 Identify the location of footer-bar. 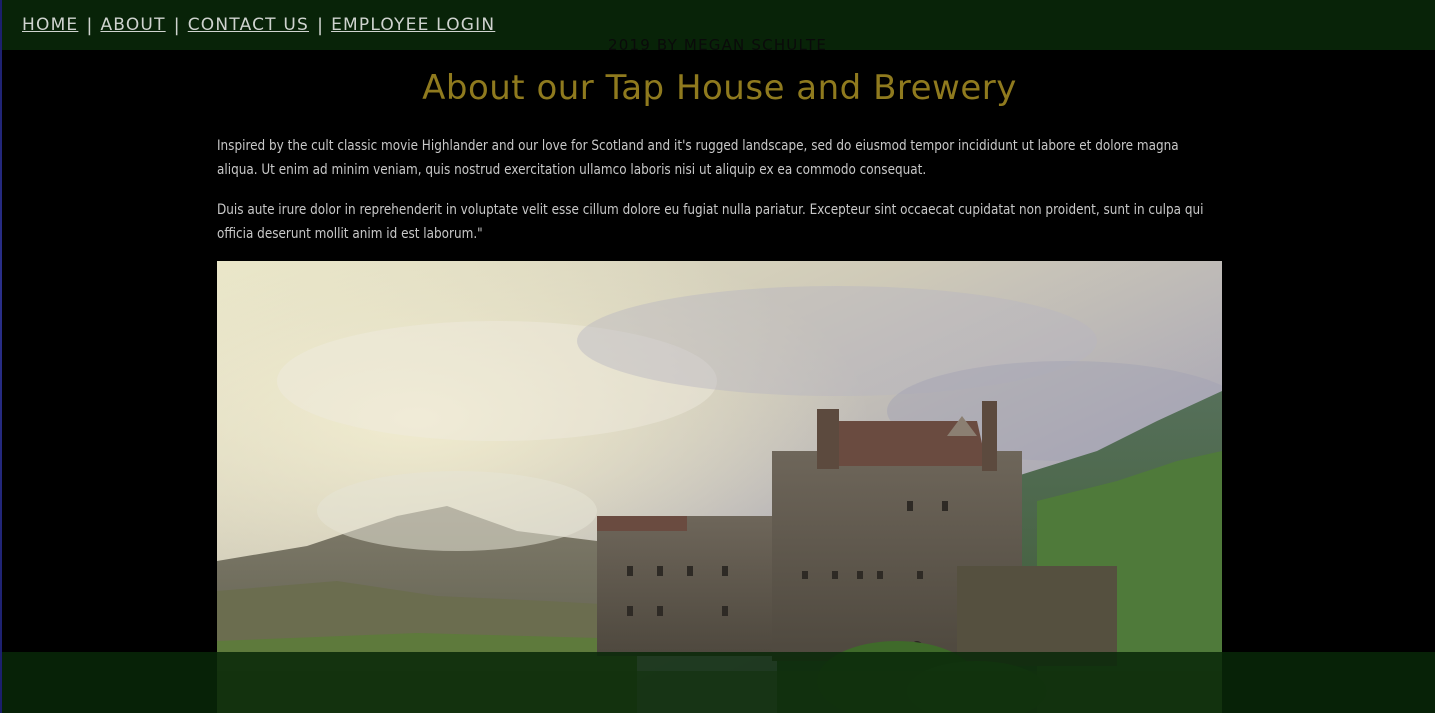
(718, 682).